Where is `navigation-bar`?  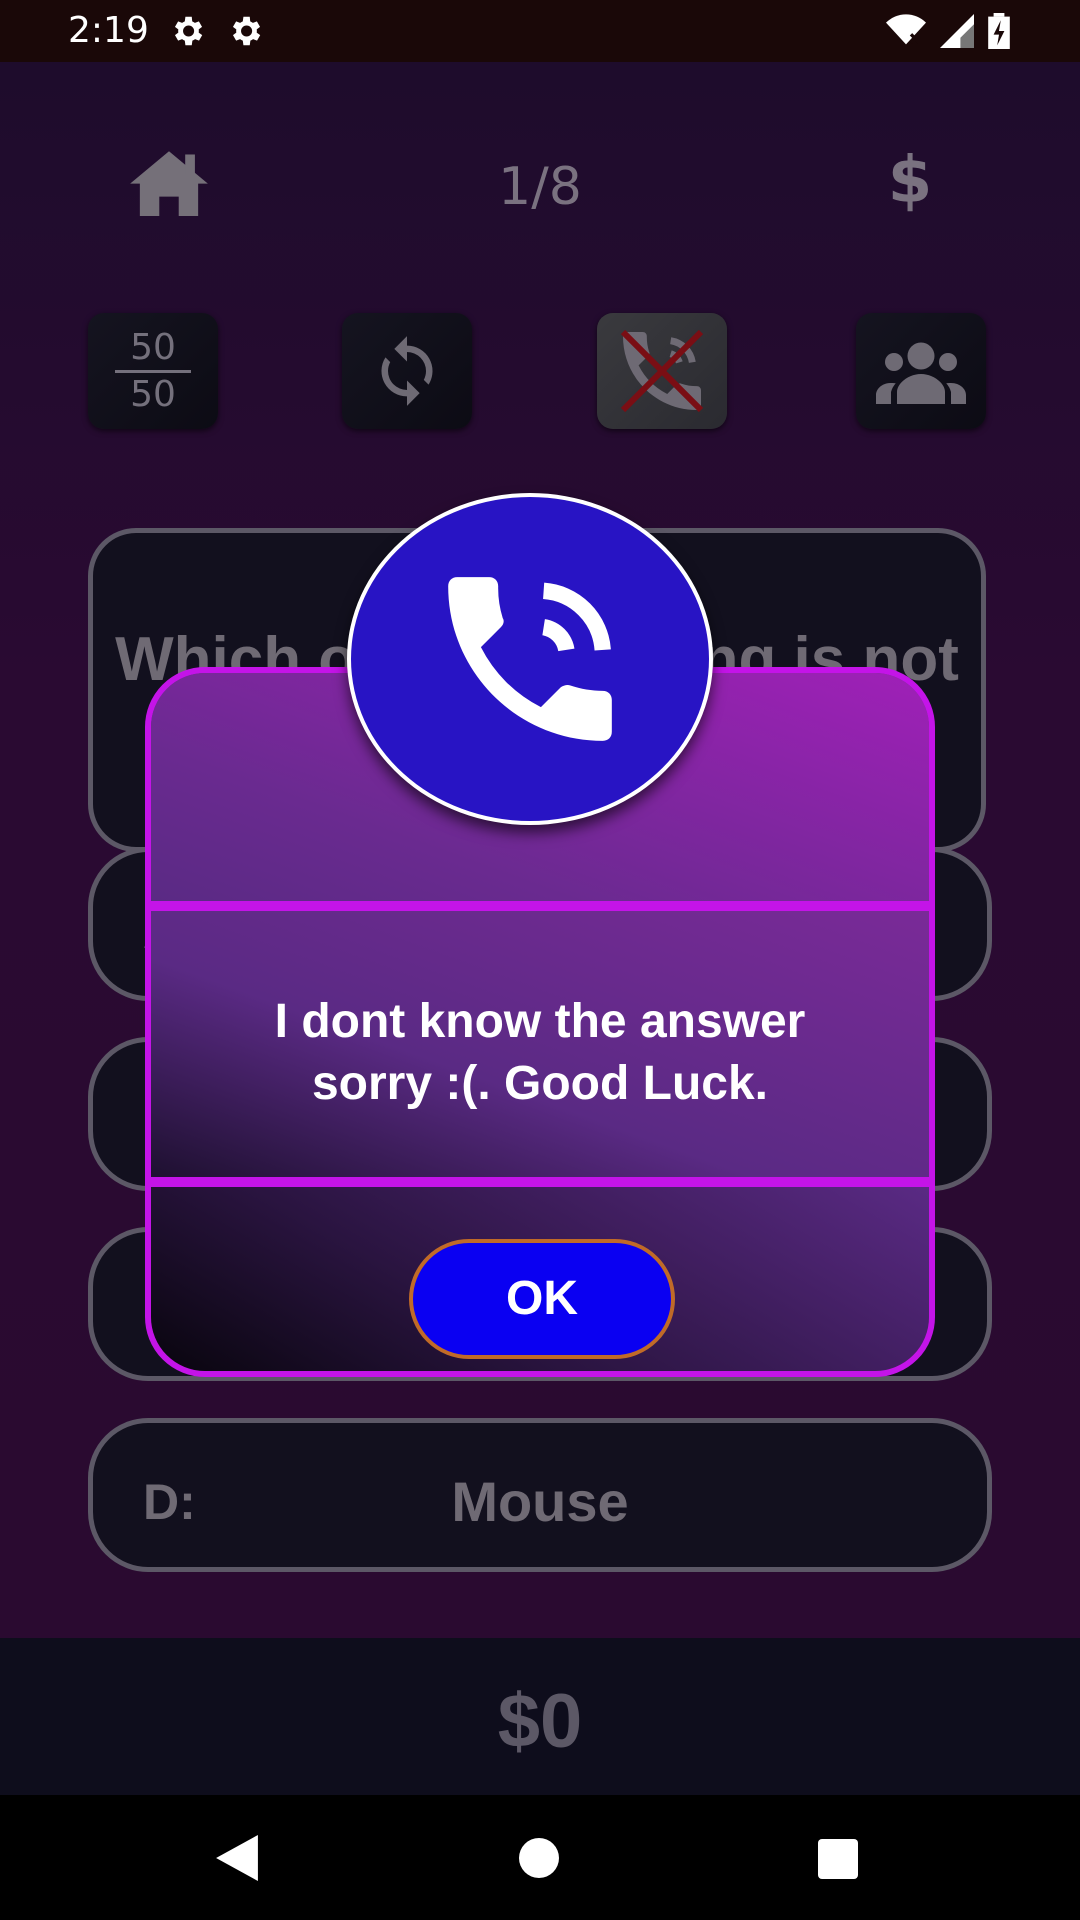 navigation-bar is located at coordinates (540, 1857).